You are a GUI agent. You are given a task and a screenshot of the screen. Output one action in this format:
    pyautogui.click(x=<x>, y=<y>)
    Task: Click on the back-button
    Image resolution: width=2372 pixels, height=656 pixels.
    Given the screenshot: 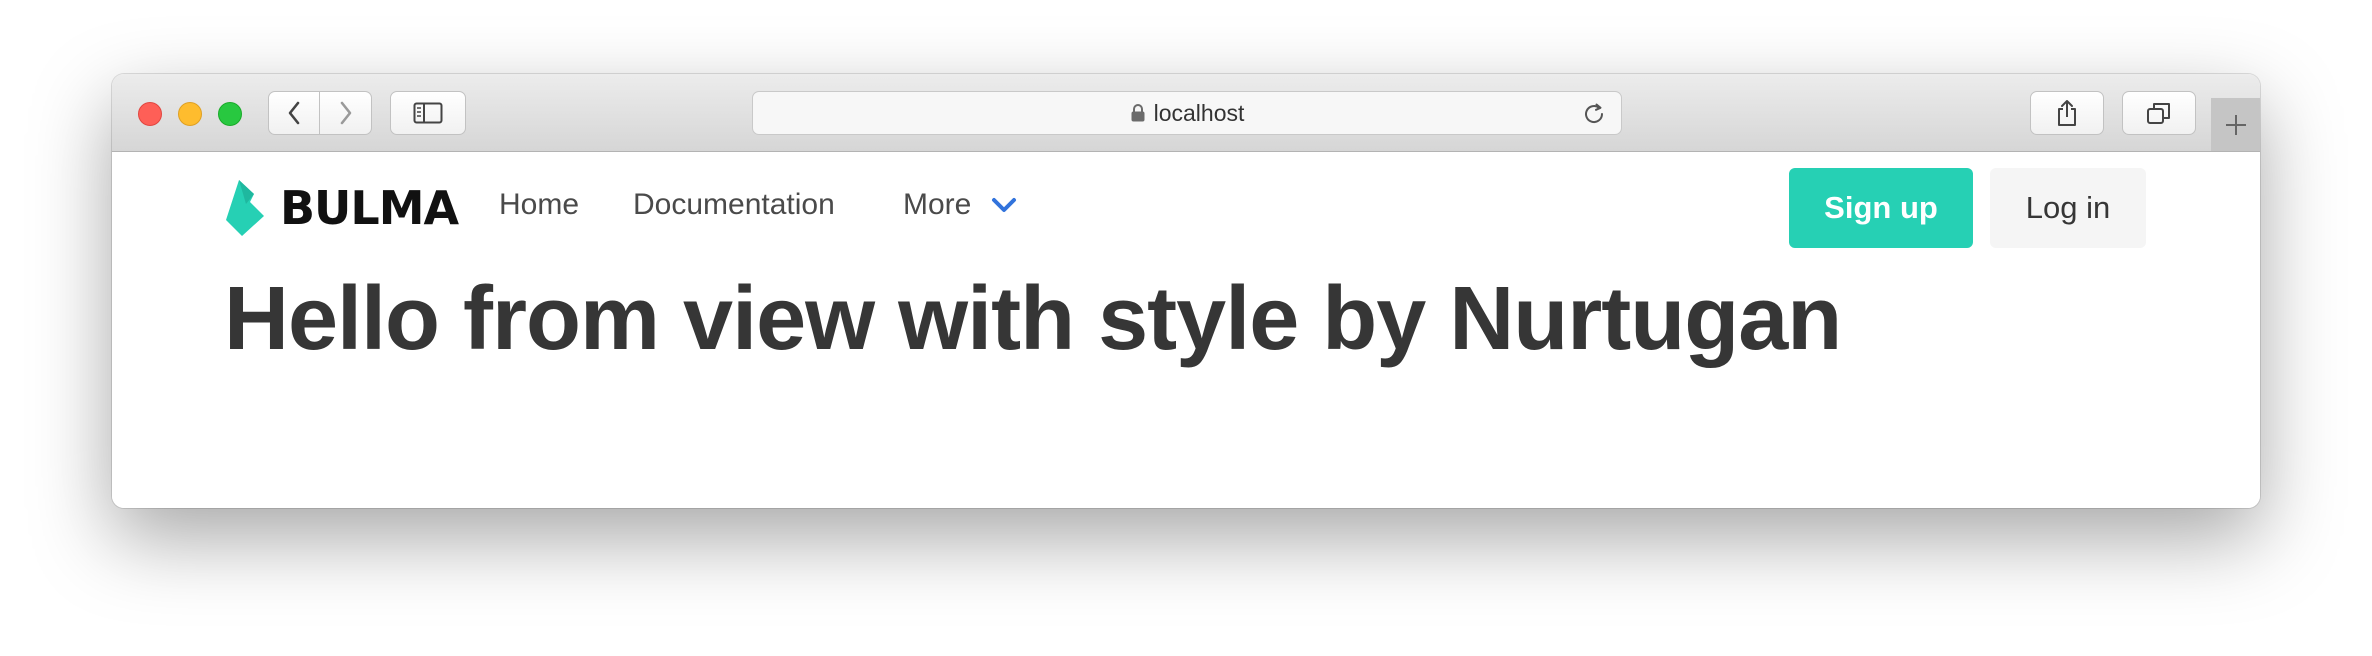 What is the action you would take?
    pyautogui.click(x=294, y=113)
    